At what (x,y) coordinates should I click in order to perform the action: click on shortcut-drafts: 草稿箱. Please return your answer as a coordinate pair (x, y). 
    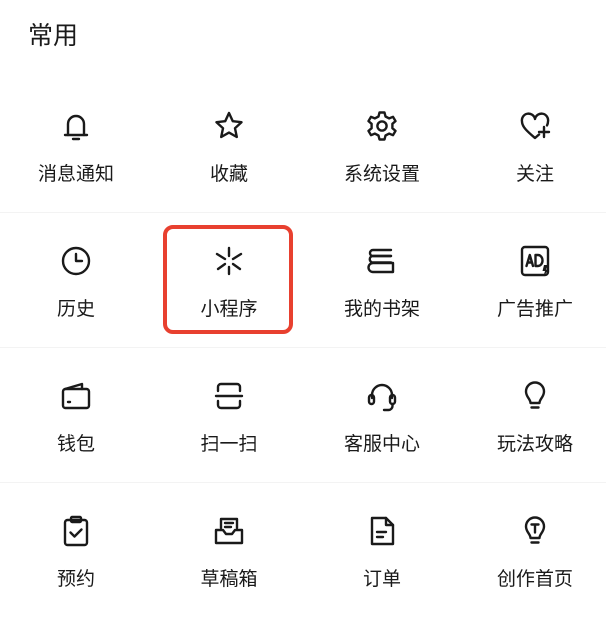
    Looking at the image, I should click on (229, 550).